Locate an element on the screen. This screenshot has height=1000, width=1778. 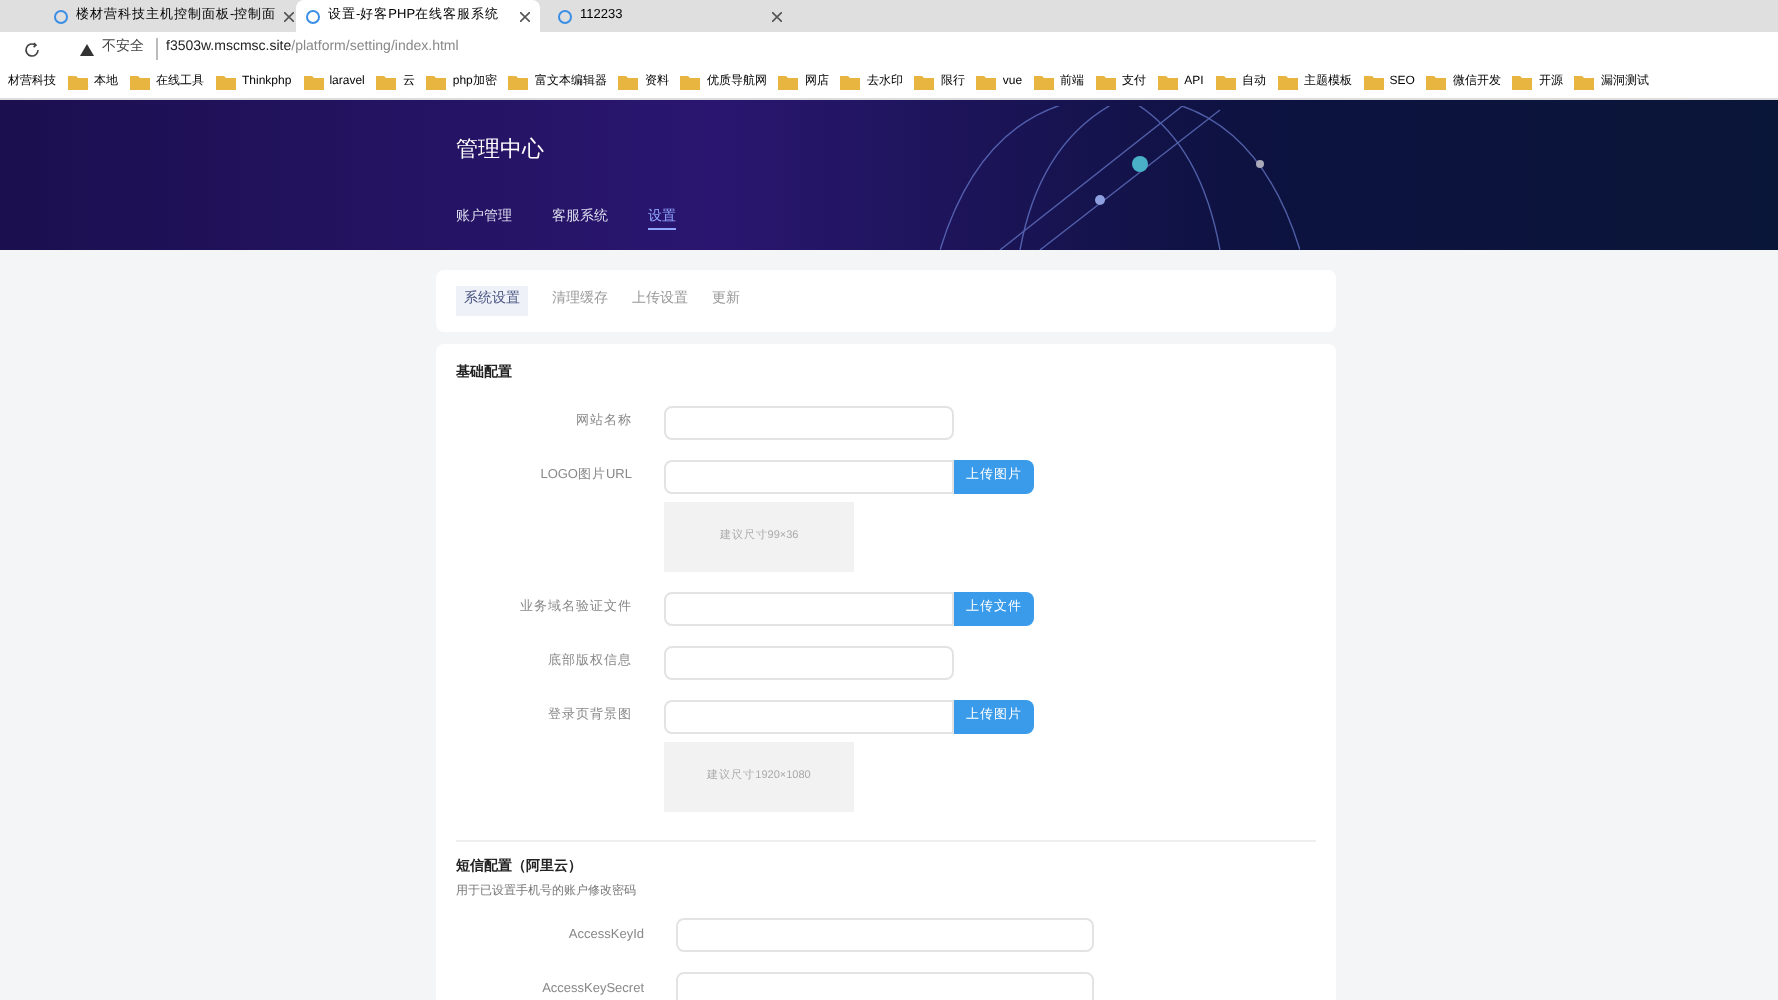
reload-icon is located at coordinates (32, 49).